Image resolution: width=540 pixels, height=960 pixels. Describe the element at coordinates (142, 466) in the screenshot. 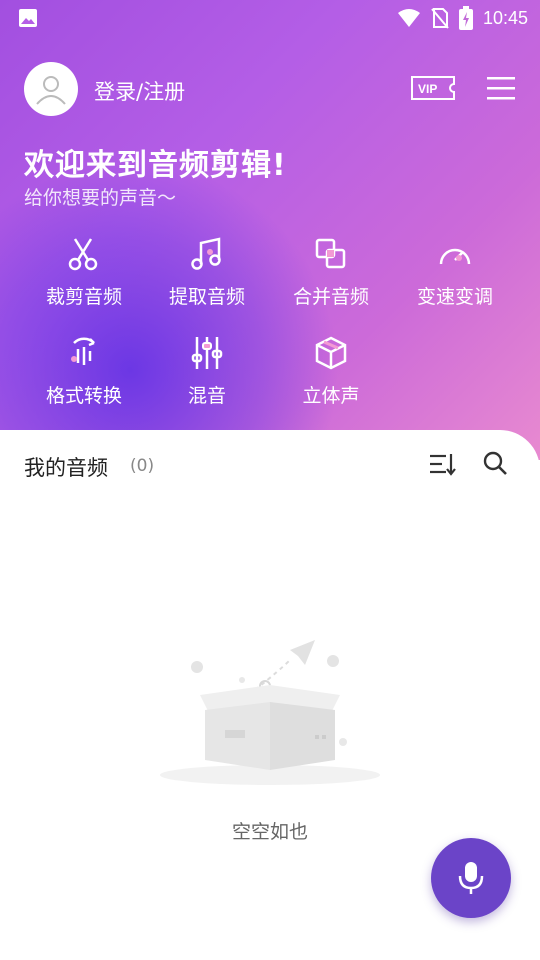

I see `my-audio-count: (0)` at that location.